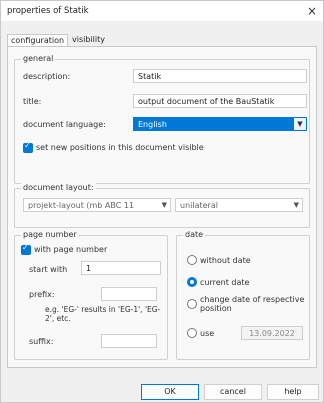 This screenshot has height=403, width=324. I want to click on layout-select: projekt-layout (mb ABC 11 ▼, so click(97, 205).